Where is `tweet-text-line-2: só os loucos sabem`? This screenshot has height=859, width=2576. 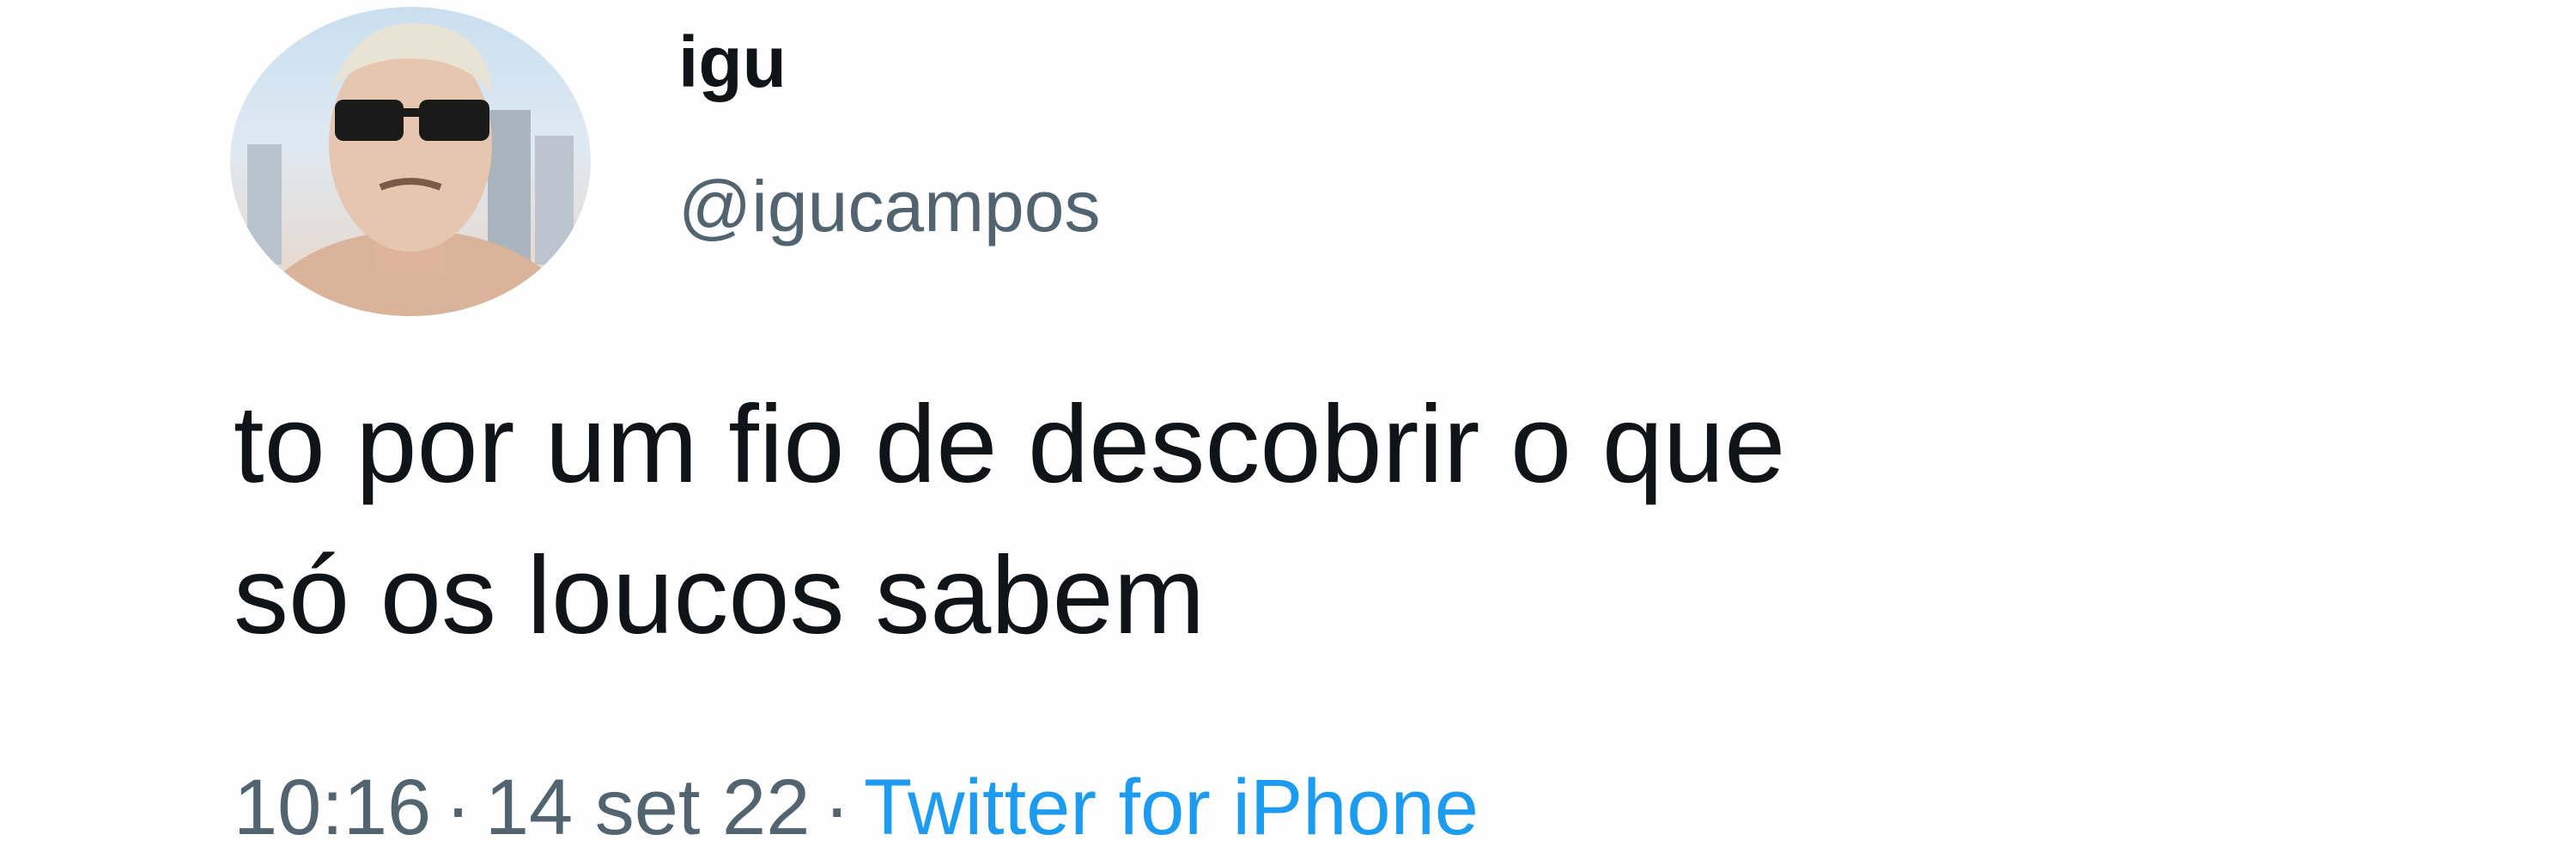 tweet-text-line-2: só os loucos sabem is located at coordinates (720, 595).